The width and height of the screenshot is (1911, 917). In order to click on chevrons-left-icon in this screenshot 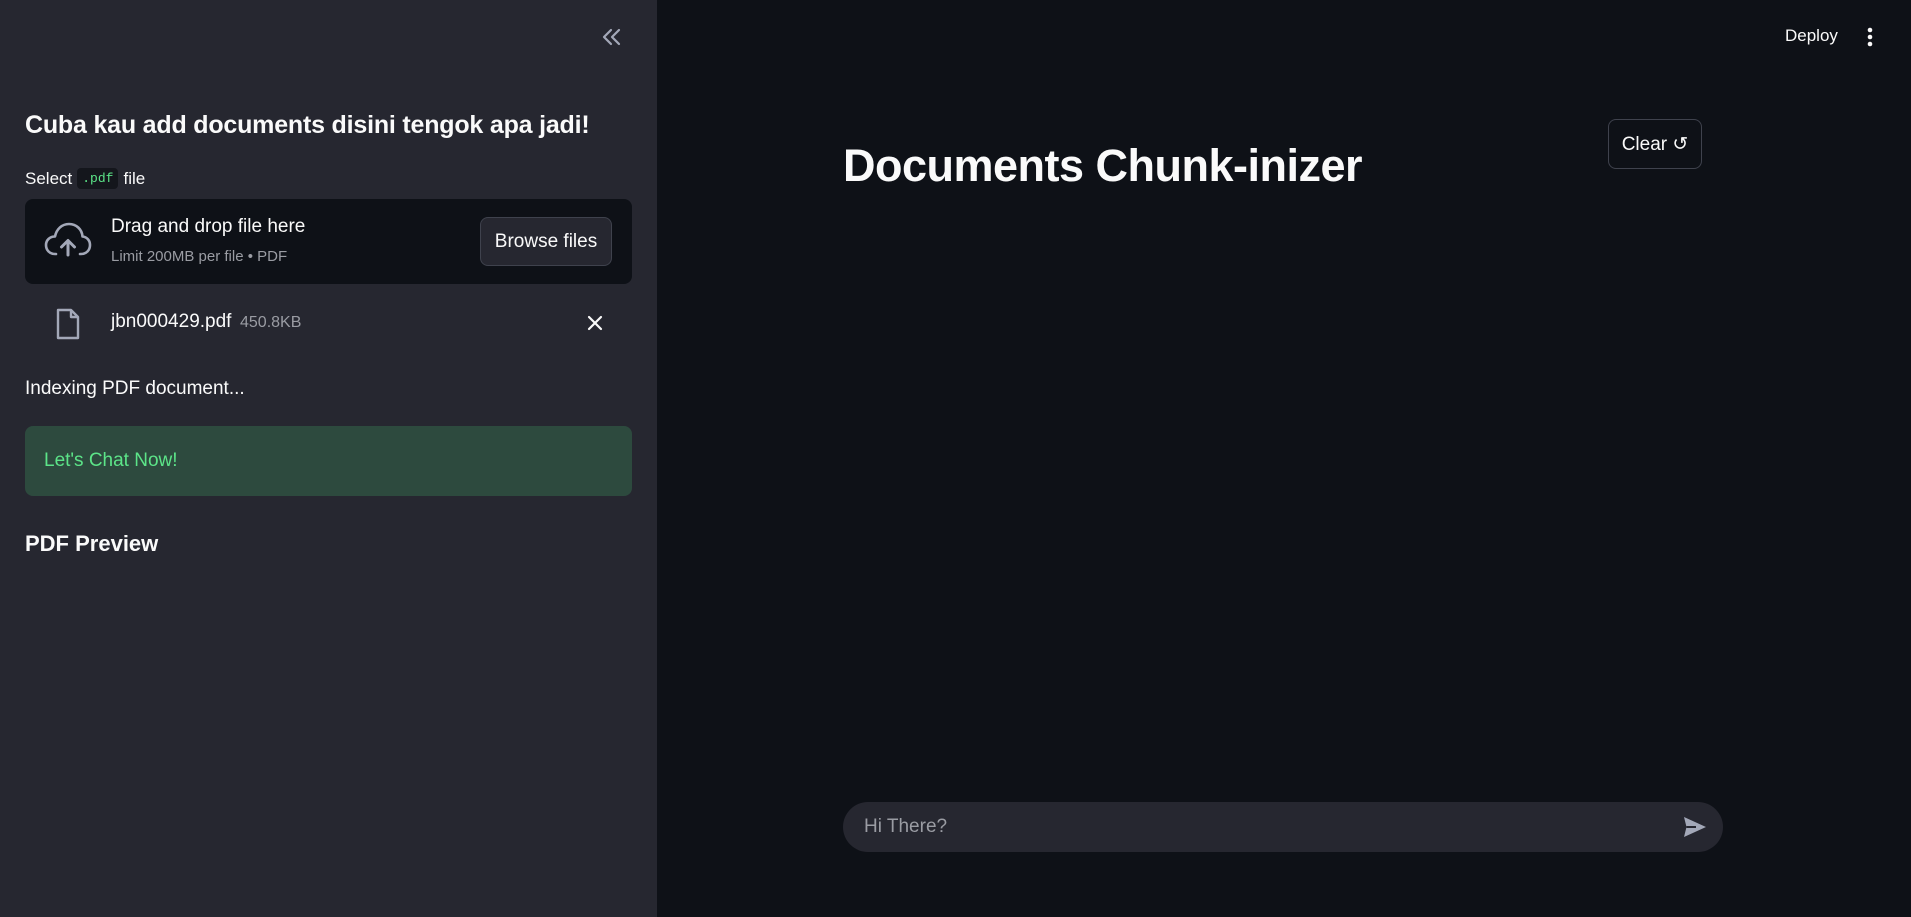, I will do `click(611, 37)`.